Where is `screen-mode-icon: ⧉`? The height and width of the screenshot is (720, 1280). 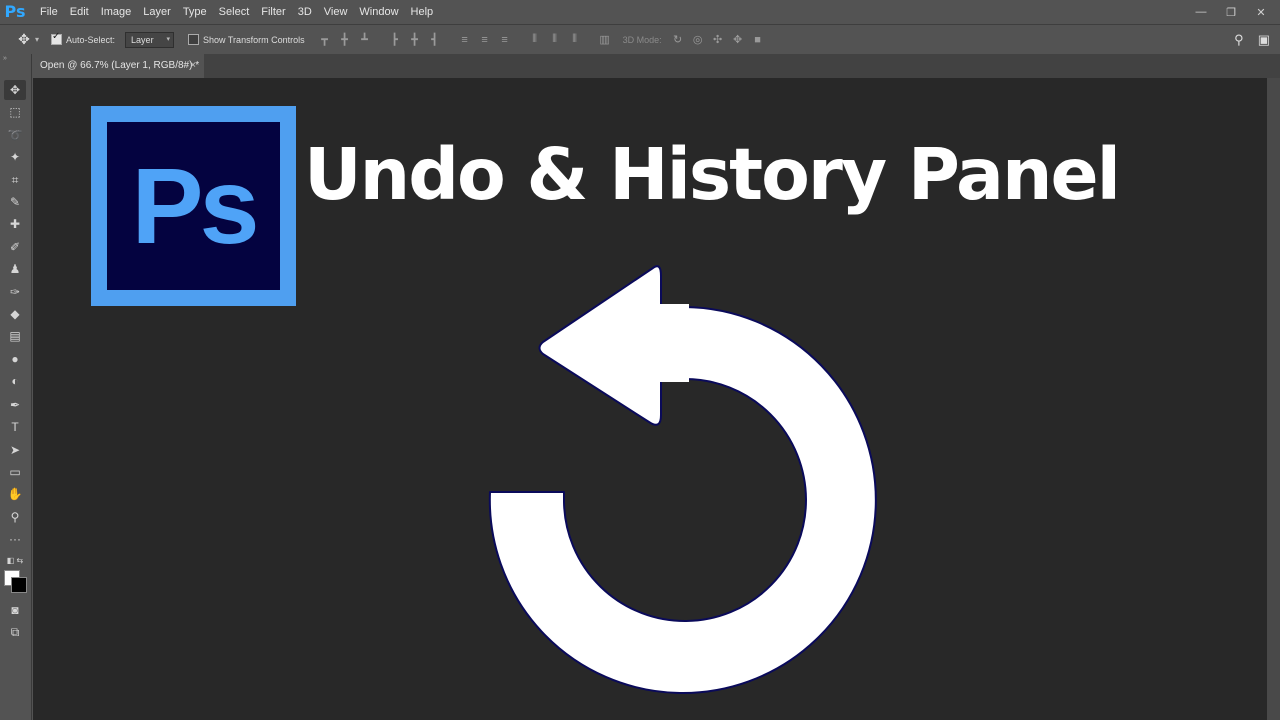
screen-mode-icon: ⧉ is located at coordinates (15, 632).